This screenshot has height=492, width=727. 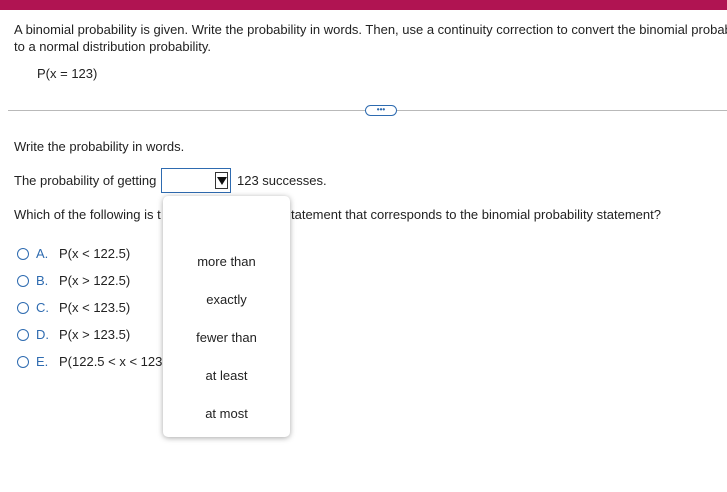 What do you see at coordinates (112, 361) in the screenshot?
I see `option-text: P(122.5 < x < 123.` at bounding box center [112, 361].